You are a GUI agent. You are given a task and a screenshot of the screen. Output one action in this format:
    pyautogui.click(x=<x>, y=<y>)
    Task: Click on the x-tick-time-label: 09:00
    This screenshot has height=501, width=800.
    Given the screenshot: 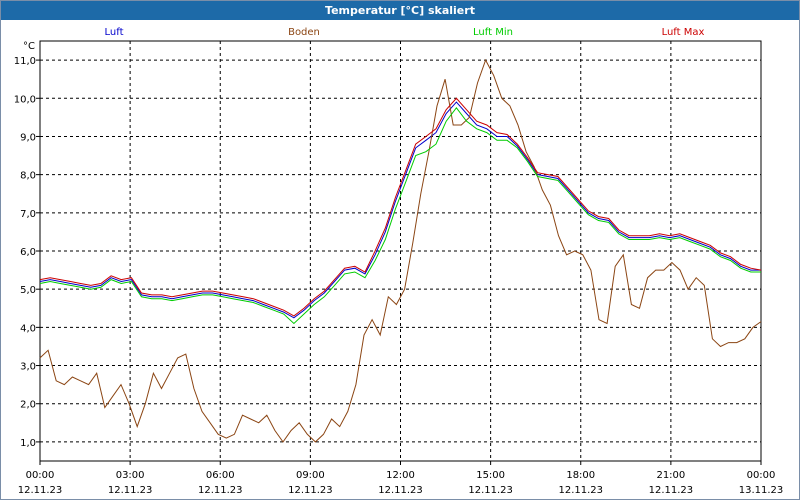 What is the action you would take?
    pyautogui.click(x=310, y=475)
    